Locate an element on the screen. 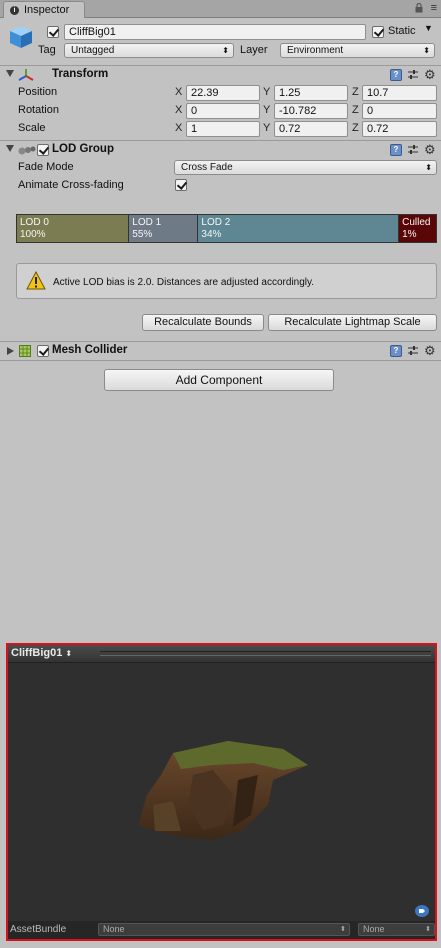 The width and height of the screenshot is (441, 948). rotation-y-field: -10.782 is located at coordinates (311, 111).